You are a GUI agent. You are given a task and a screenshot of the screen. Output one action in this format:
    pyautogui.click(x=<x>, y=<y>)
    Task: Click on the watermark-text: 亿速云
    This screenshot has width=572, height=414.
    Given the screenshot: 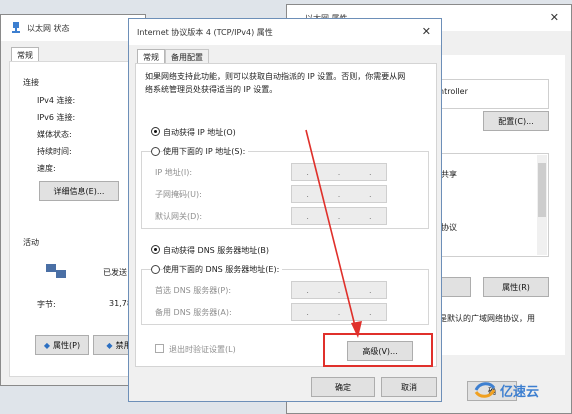 What is the action you would take?
    pyautogui.click(x=520, y=392)
    